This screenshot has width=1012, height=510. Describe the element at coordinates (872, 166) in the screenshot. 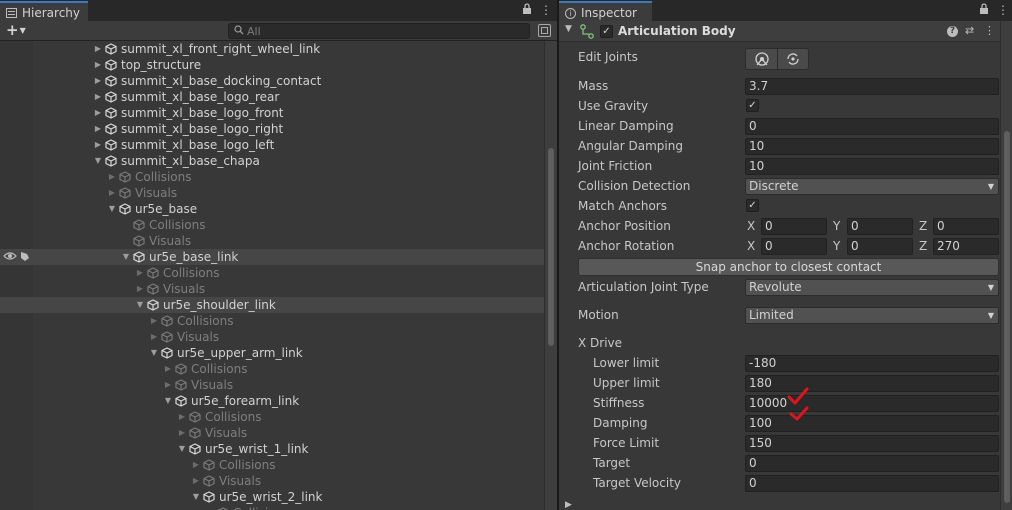

I see `joint-friction-field: 10` at that location.